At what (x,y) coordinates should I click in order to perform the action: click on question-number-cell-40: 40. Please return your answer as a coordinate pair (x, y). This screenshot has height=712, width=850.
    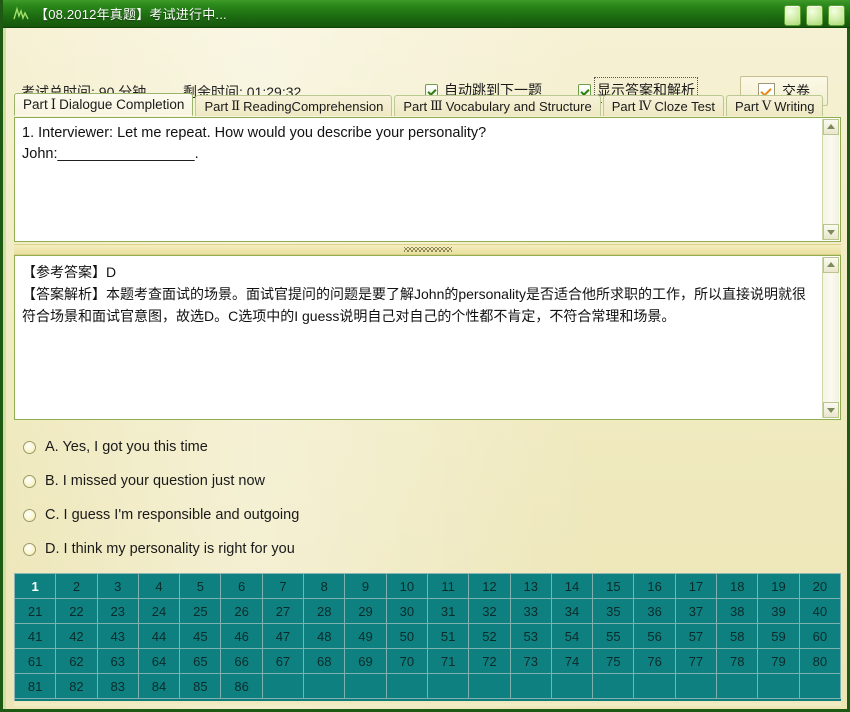
    Looking at the image, I should click on (820, 611).